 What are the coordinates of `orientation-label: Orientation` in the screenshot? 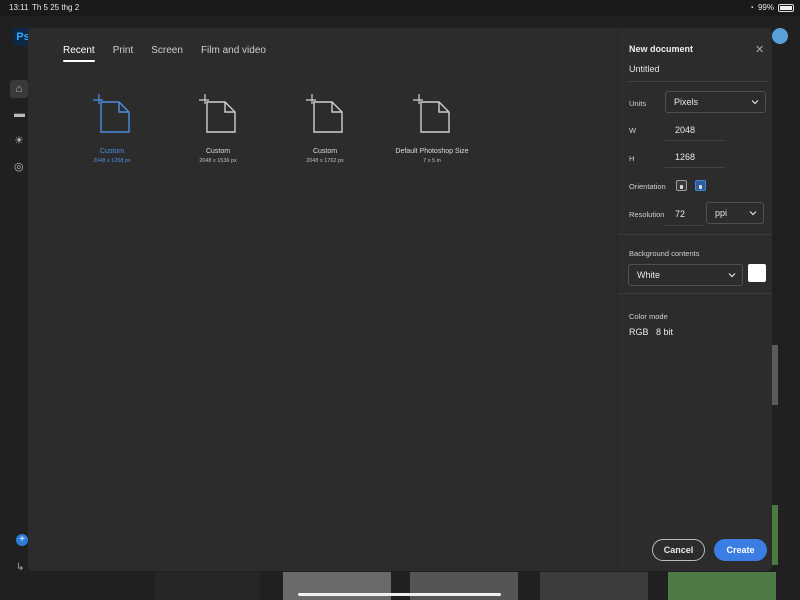 It's located at (647, 186).